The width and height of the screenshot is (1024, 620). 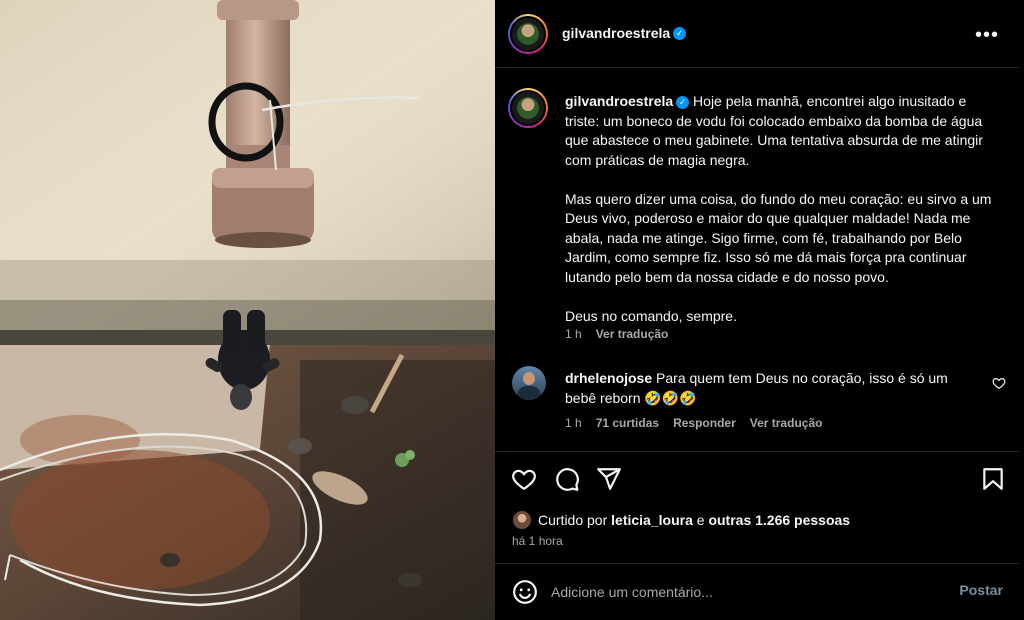 What do you see at coordinates (616, 33) in the screenshot?
I see `author-username: gilvandroestrela` at bounding box center [616, 33].